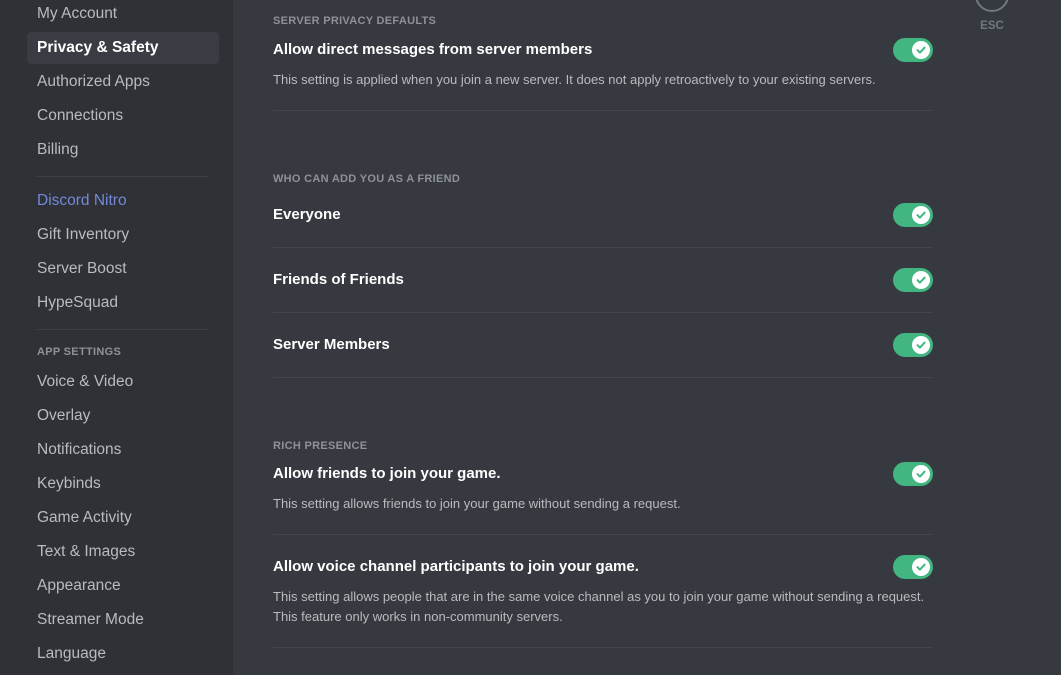  Describe the element at coordinates (123, 552) in the screenshot. I see `sidebar-item-text-images: Text & Images` at that location.